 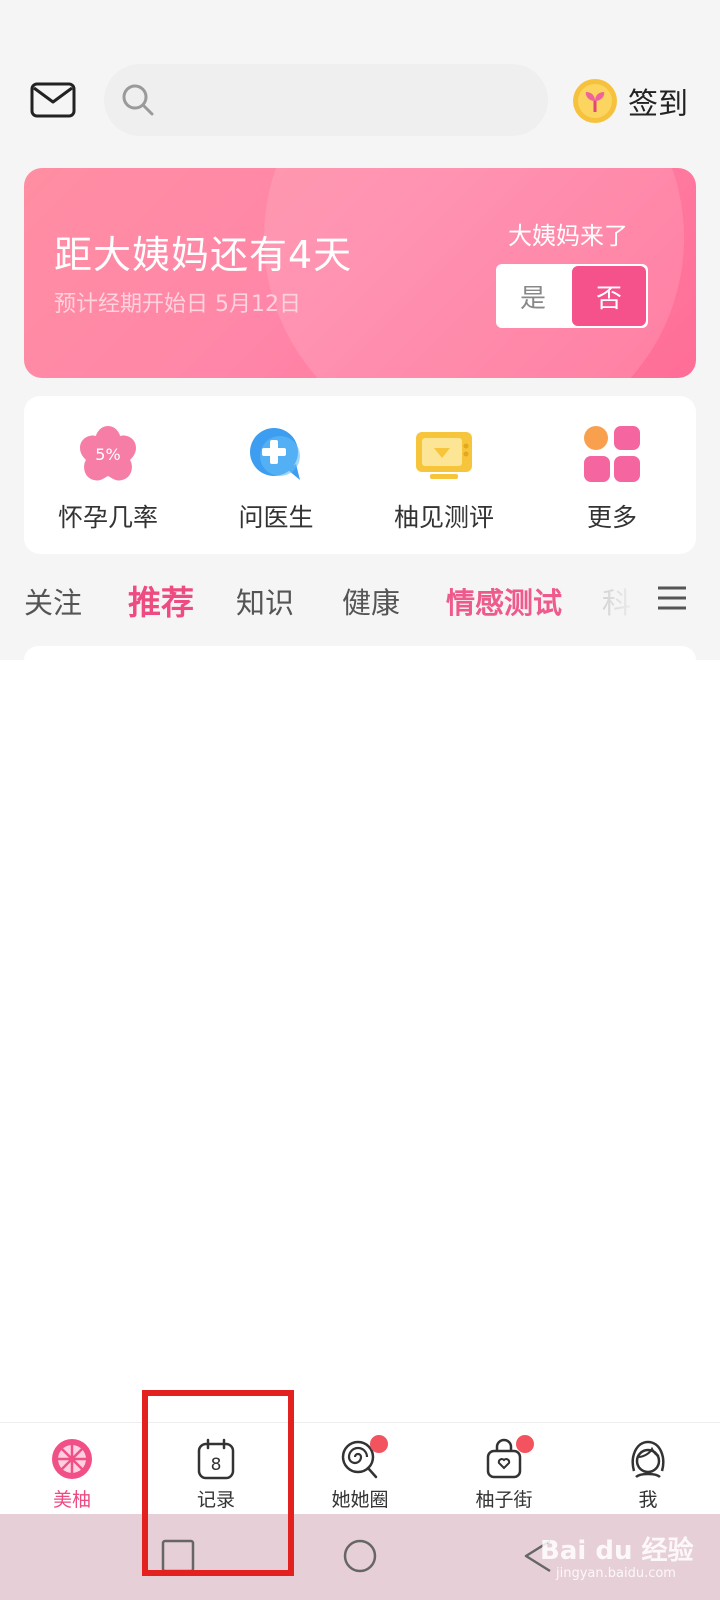 I want to click on bottom-navigation: 美柚 8 记录 她她圈 柚子街 我, so click(x=360, y=1468).